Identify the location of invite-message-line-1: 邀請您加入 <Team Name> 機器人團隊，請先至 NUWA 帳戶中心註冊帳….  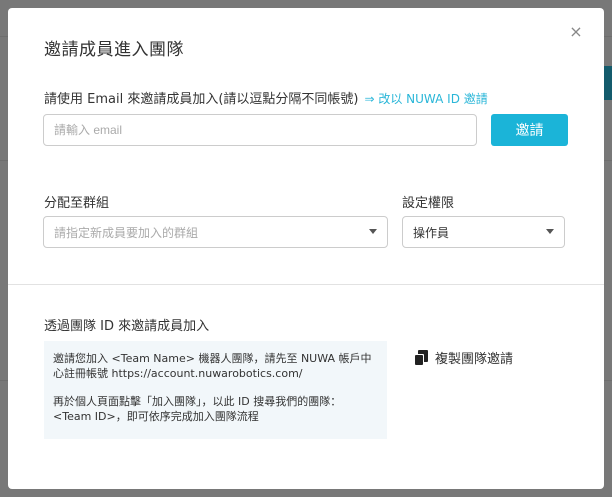
(212, 366).